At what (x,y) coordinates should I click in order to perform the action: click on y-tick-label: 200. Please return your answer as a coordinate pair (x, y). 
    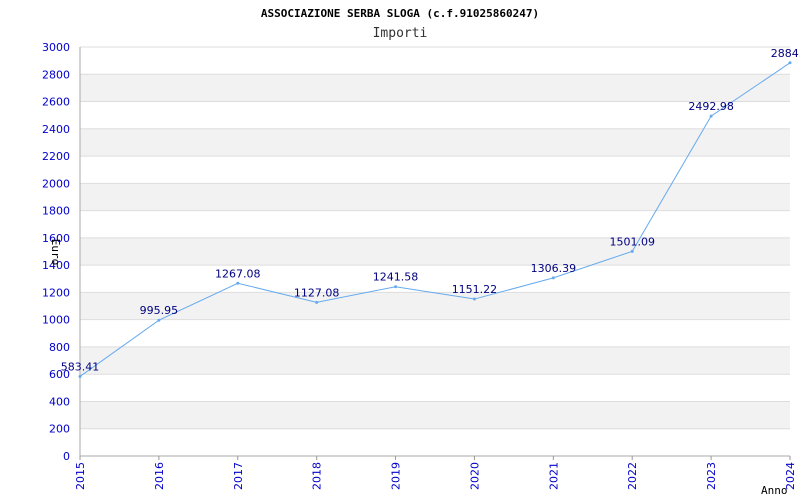
    Looking at the image, I should click on (59, 429).